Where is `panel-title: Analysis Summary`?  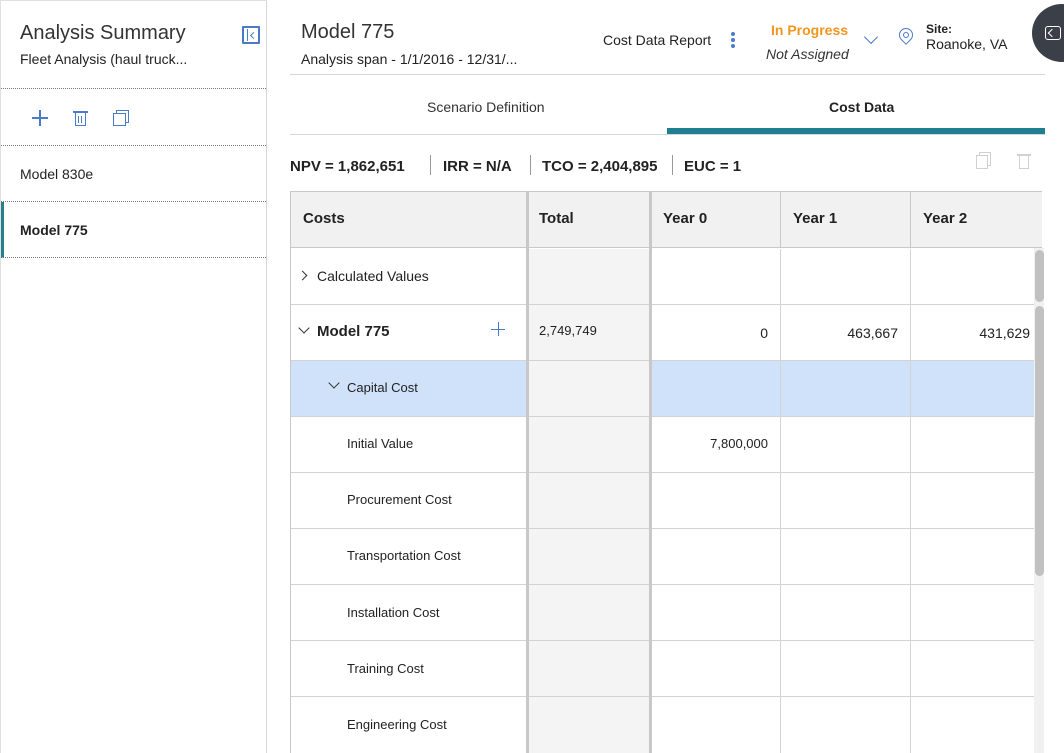 panel-title: Analysis Summary is located at coordinates (103, 33).